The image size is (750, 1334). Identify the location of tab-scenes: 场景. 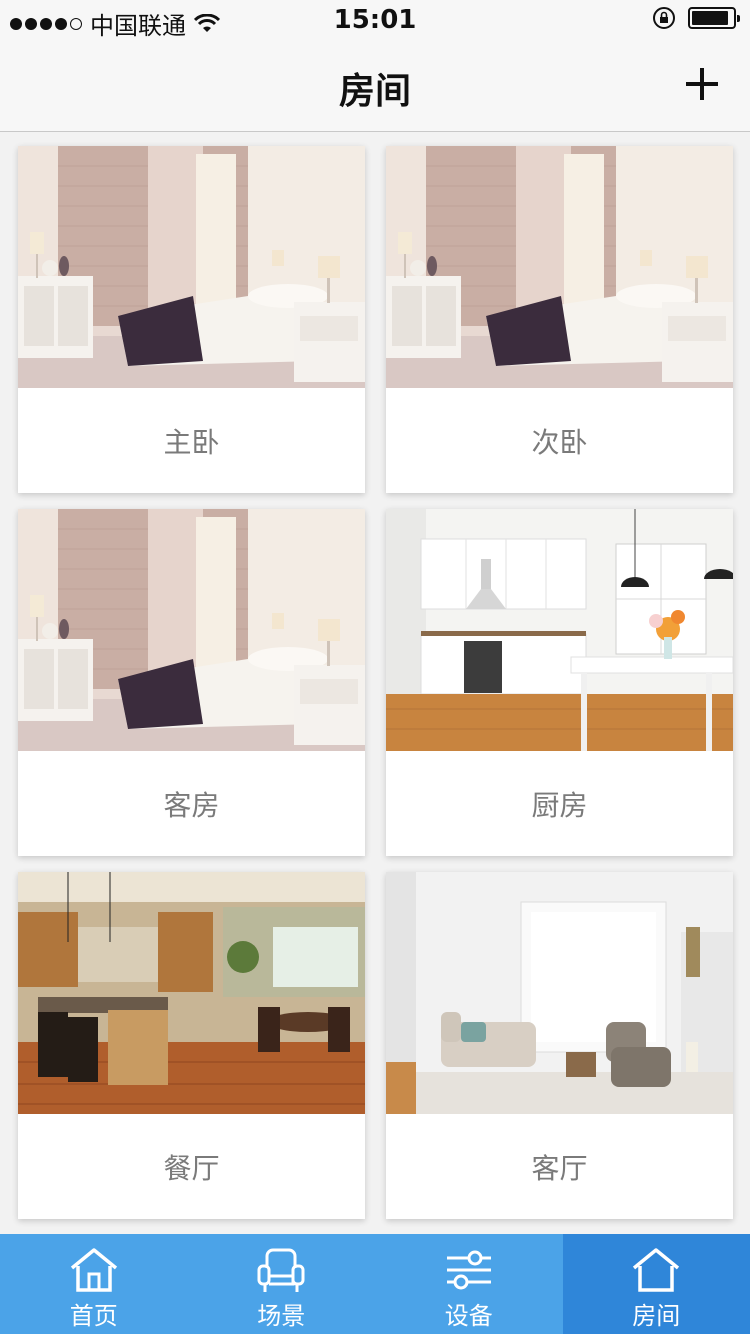
(282, 1284).